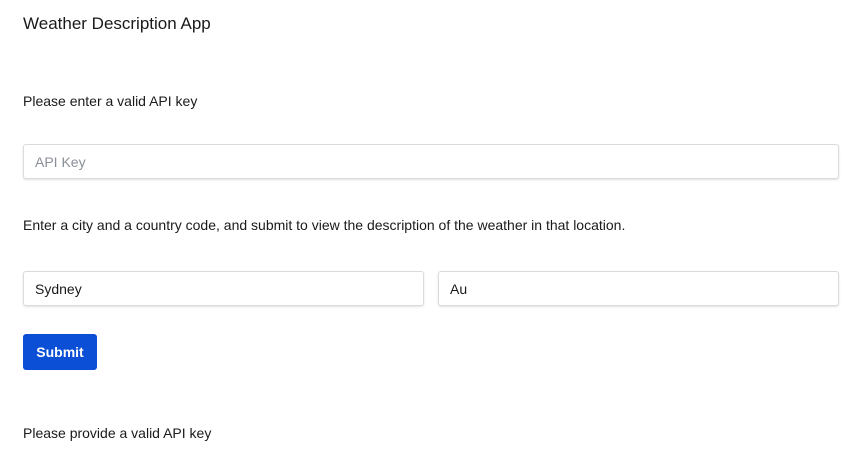  What do you see at coordinates (638, 288) in the screenshot?
I see `country-code-input` at bounding box center [638, 288].